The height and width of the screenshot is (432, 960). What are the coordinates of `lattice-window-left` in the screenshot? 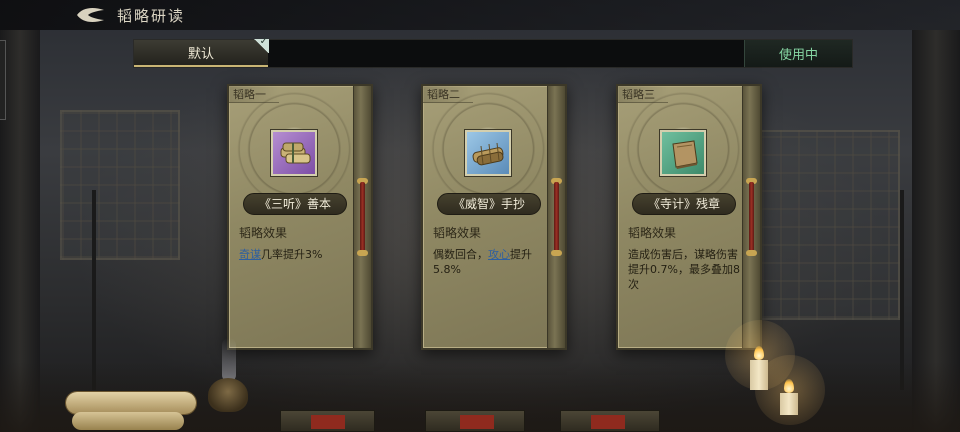 It's located at (120, 185).